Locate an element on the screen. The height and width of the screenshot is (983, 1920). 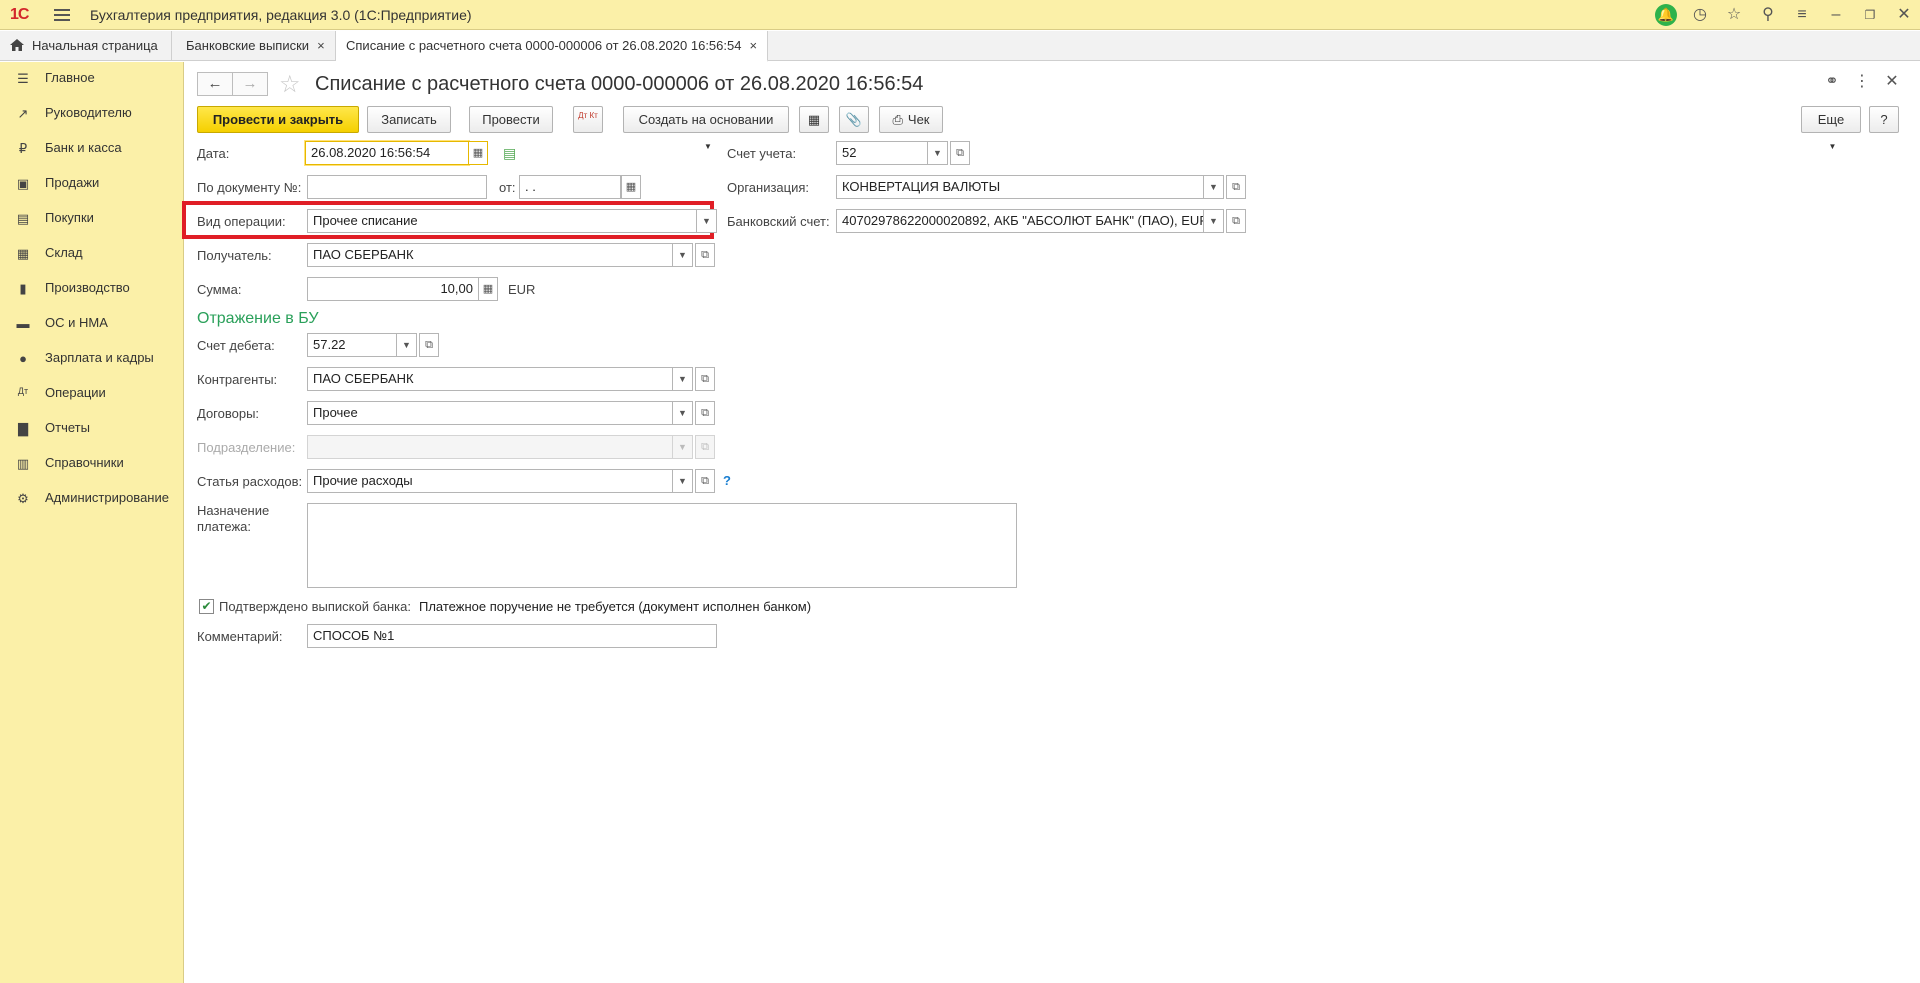
sidebar-item-salary: ● Зарплата и кадры is located at coordinates (92, 359).